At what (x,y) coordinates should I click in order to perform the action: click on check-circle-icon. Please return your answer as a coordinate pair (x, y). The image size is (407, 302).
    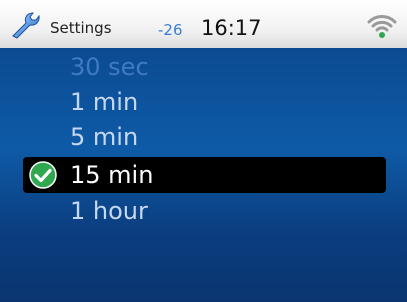
    Looking at the image, I should click on (43, 175).